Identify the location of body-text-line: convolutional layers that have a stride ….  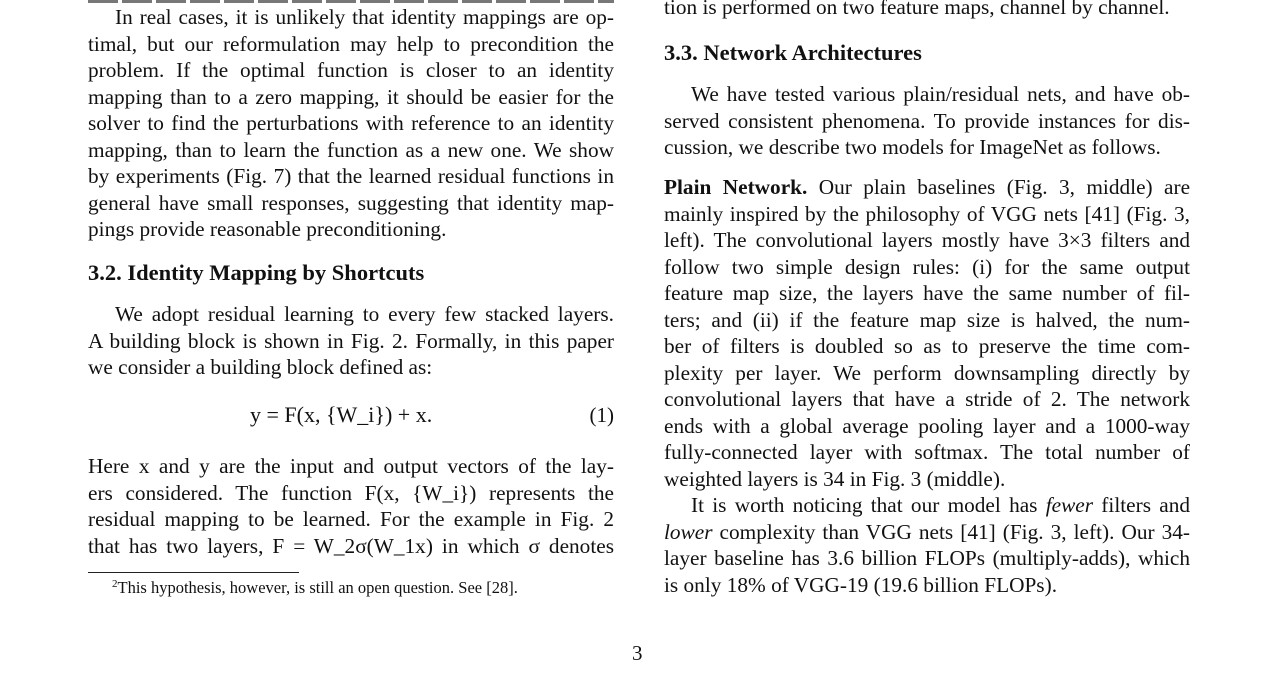
(927, 399).